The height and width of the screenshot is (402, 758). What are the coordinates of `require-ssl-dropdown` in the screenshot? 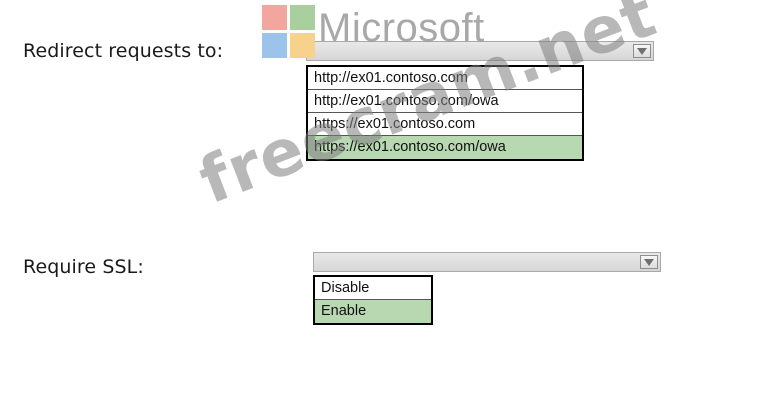 It's located at (487, 262).